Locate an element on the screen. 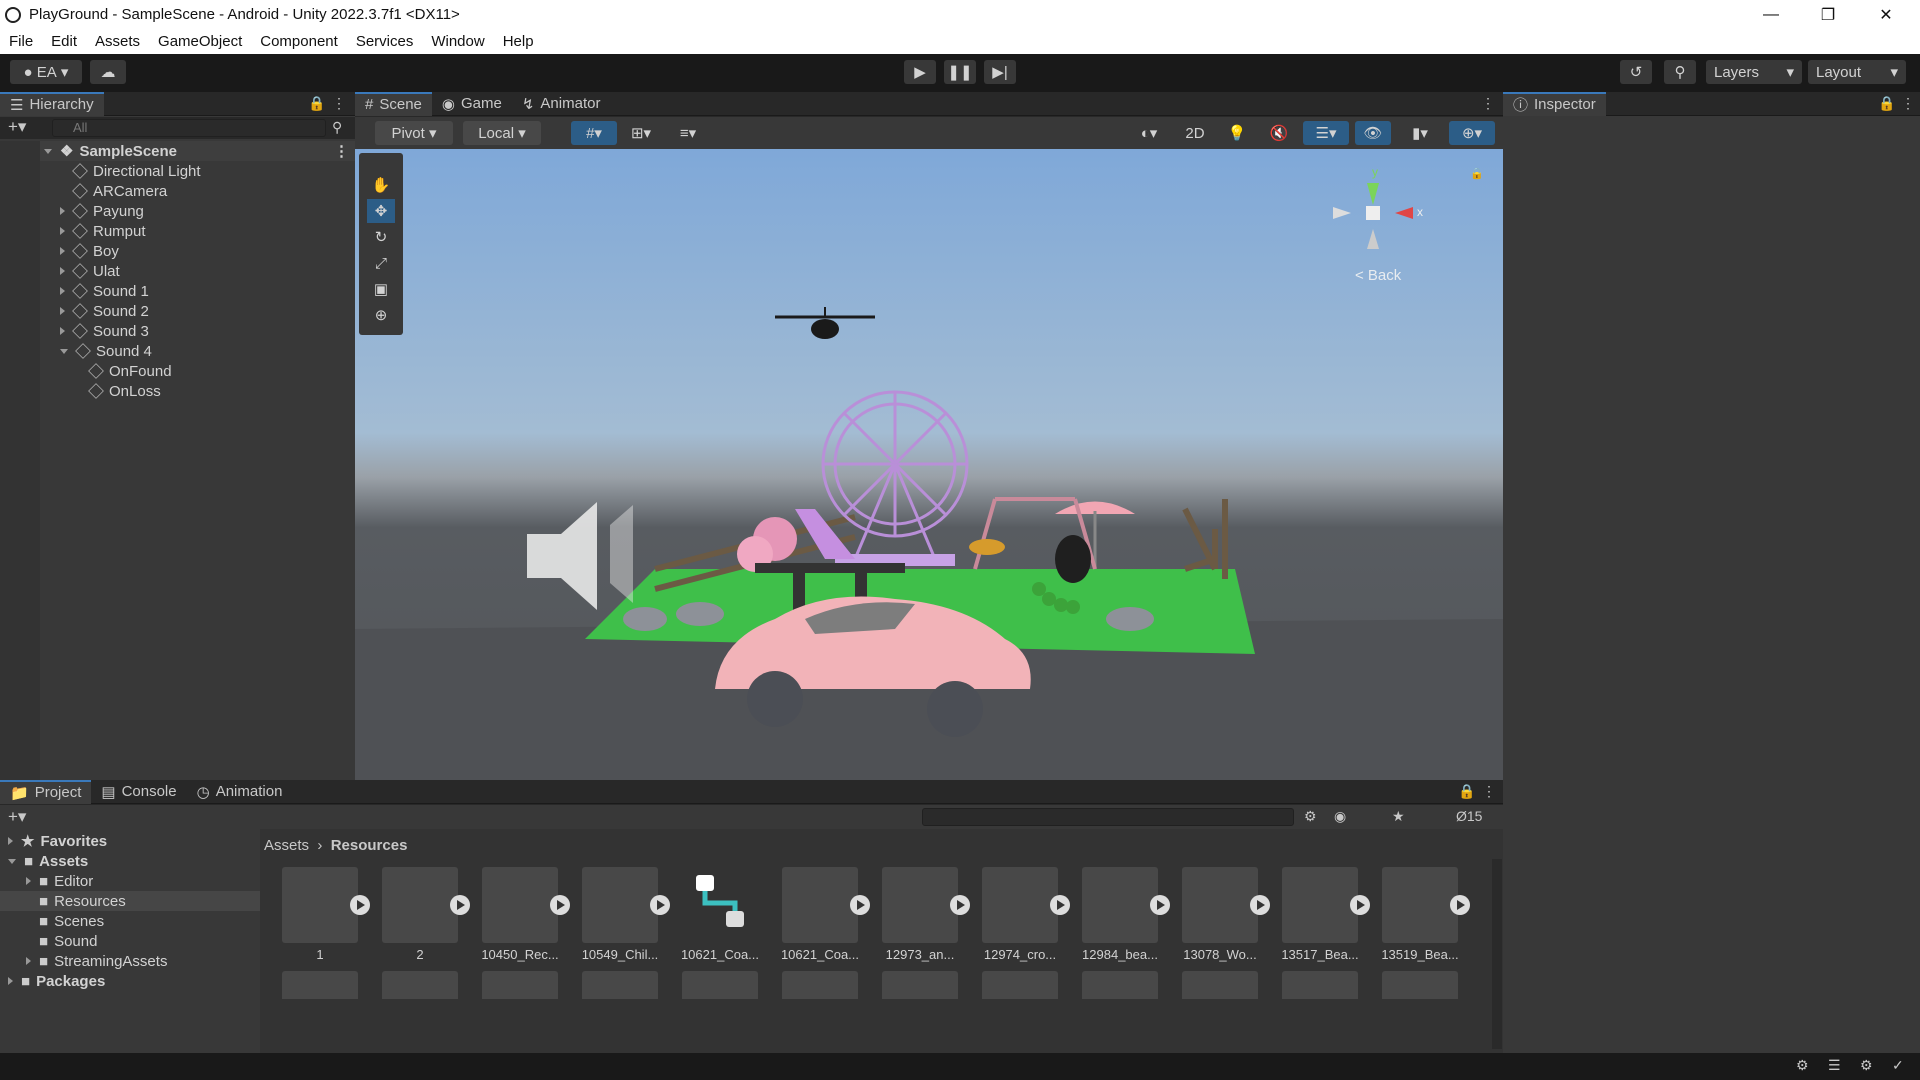 Image resolution: width=1920 pixels, height=1080 pixels. rotate-tool-icon: ↻ is located at coordinates (381, 237).